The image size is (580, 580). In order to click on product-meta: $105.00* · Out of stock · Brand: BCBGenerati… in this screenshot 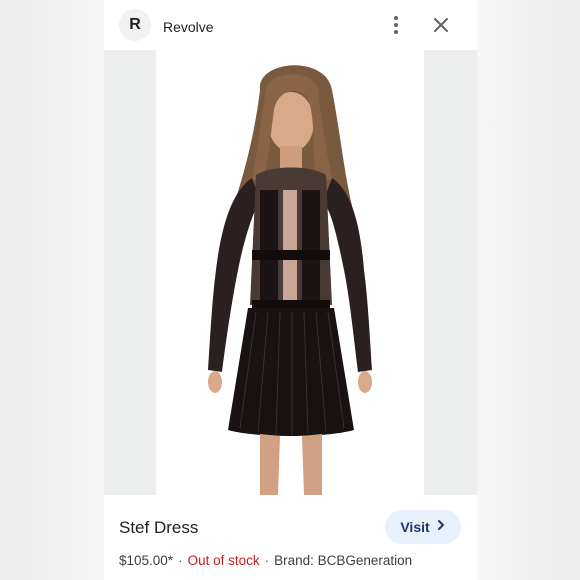, I will do `click(265, 560)`.